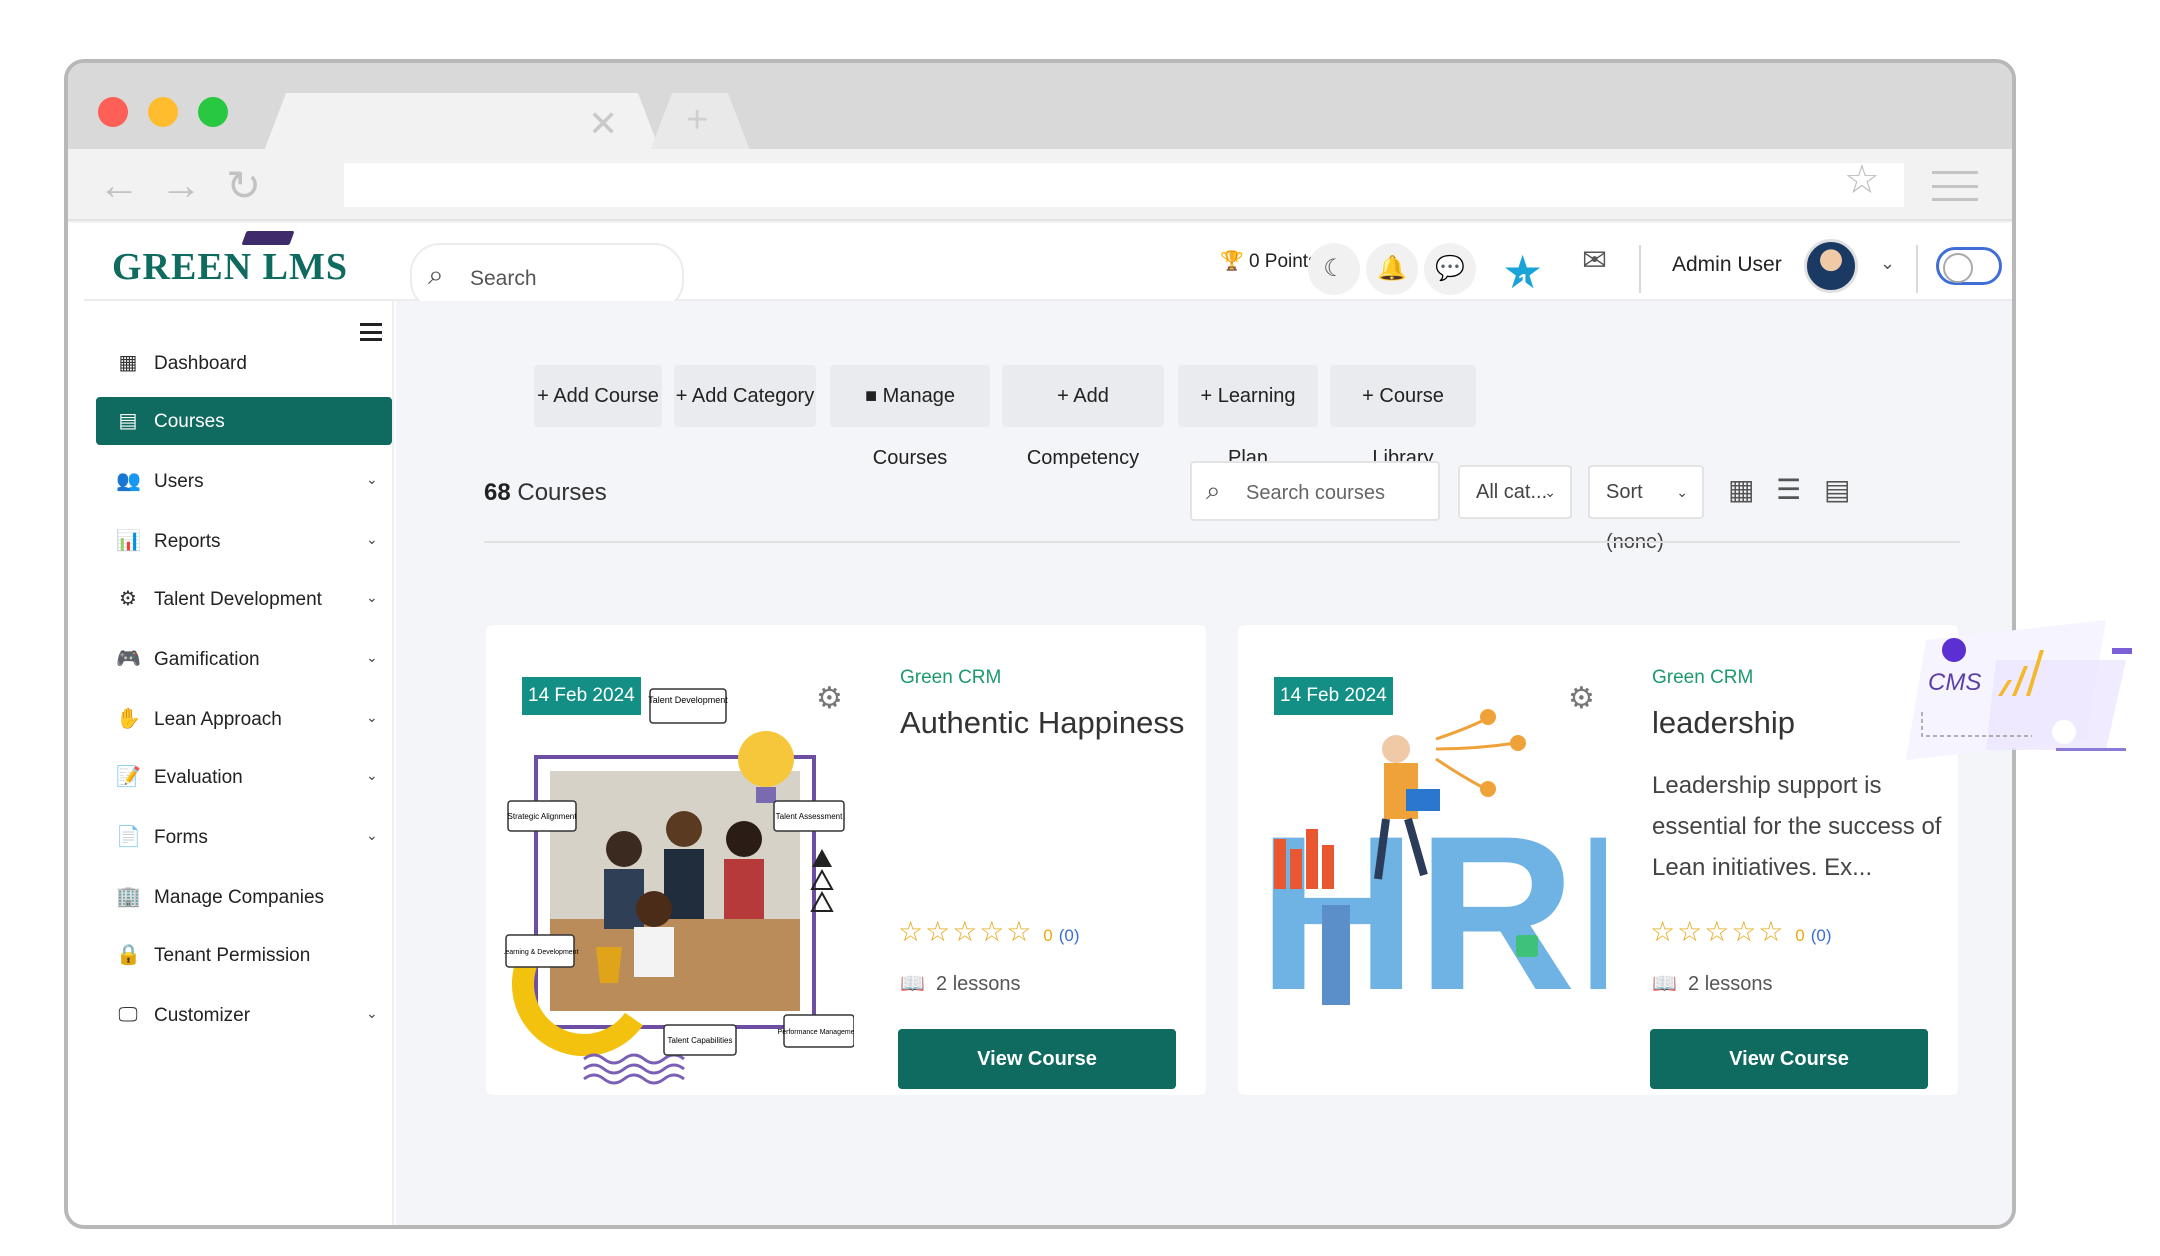 Image resolution: width=2160 pixels, height=1256 pixels. Describe the element at coordinates (1450, 269) in the screenshot. I see `chat-icon: 💬` at that location.